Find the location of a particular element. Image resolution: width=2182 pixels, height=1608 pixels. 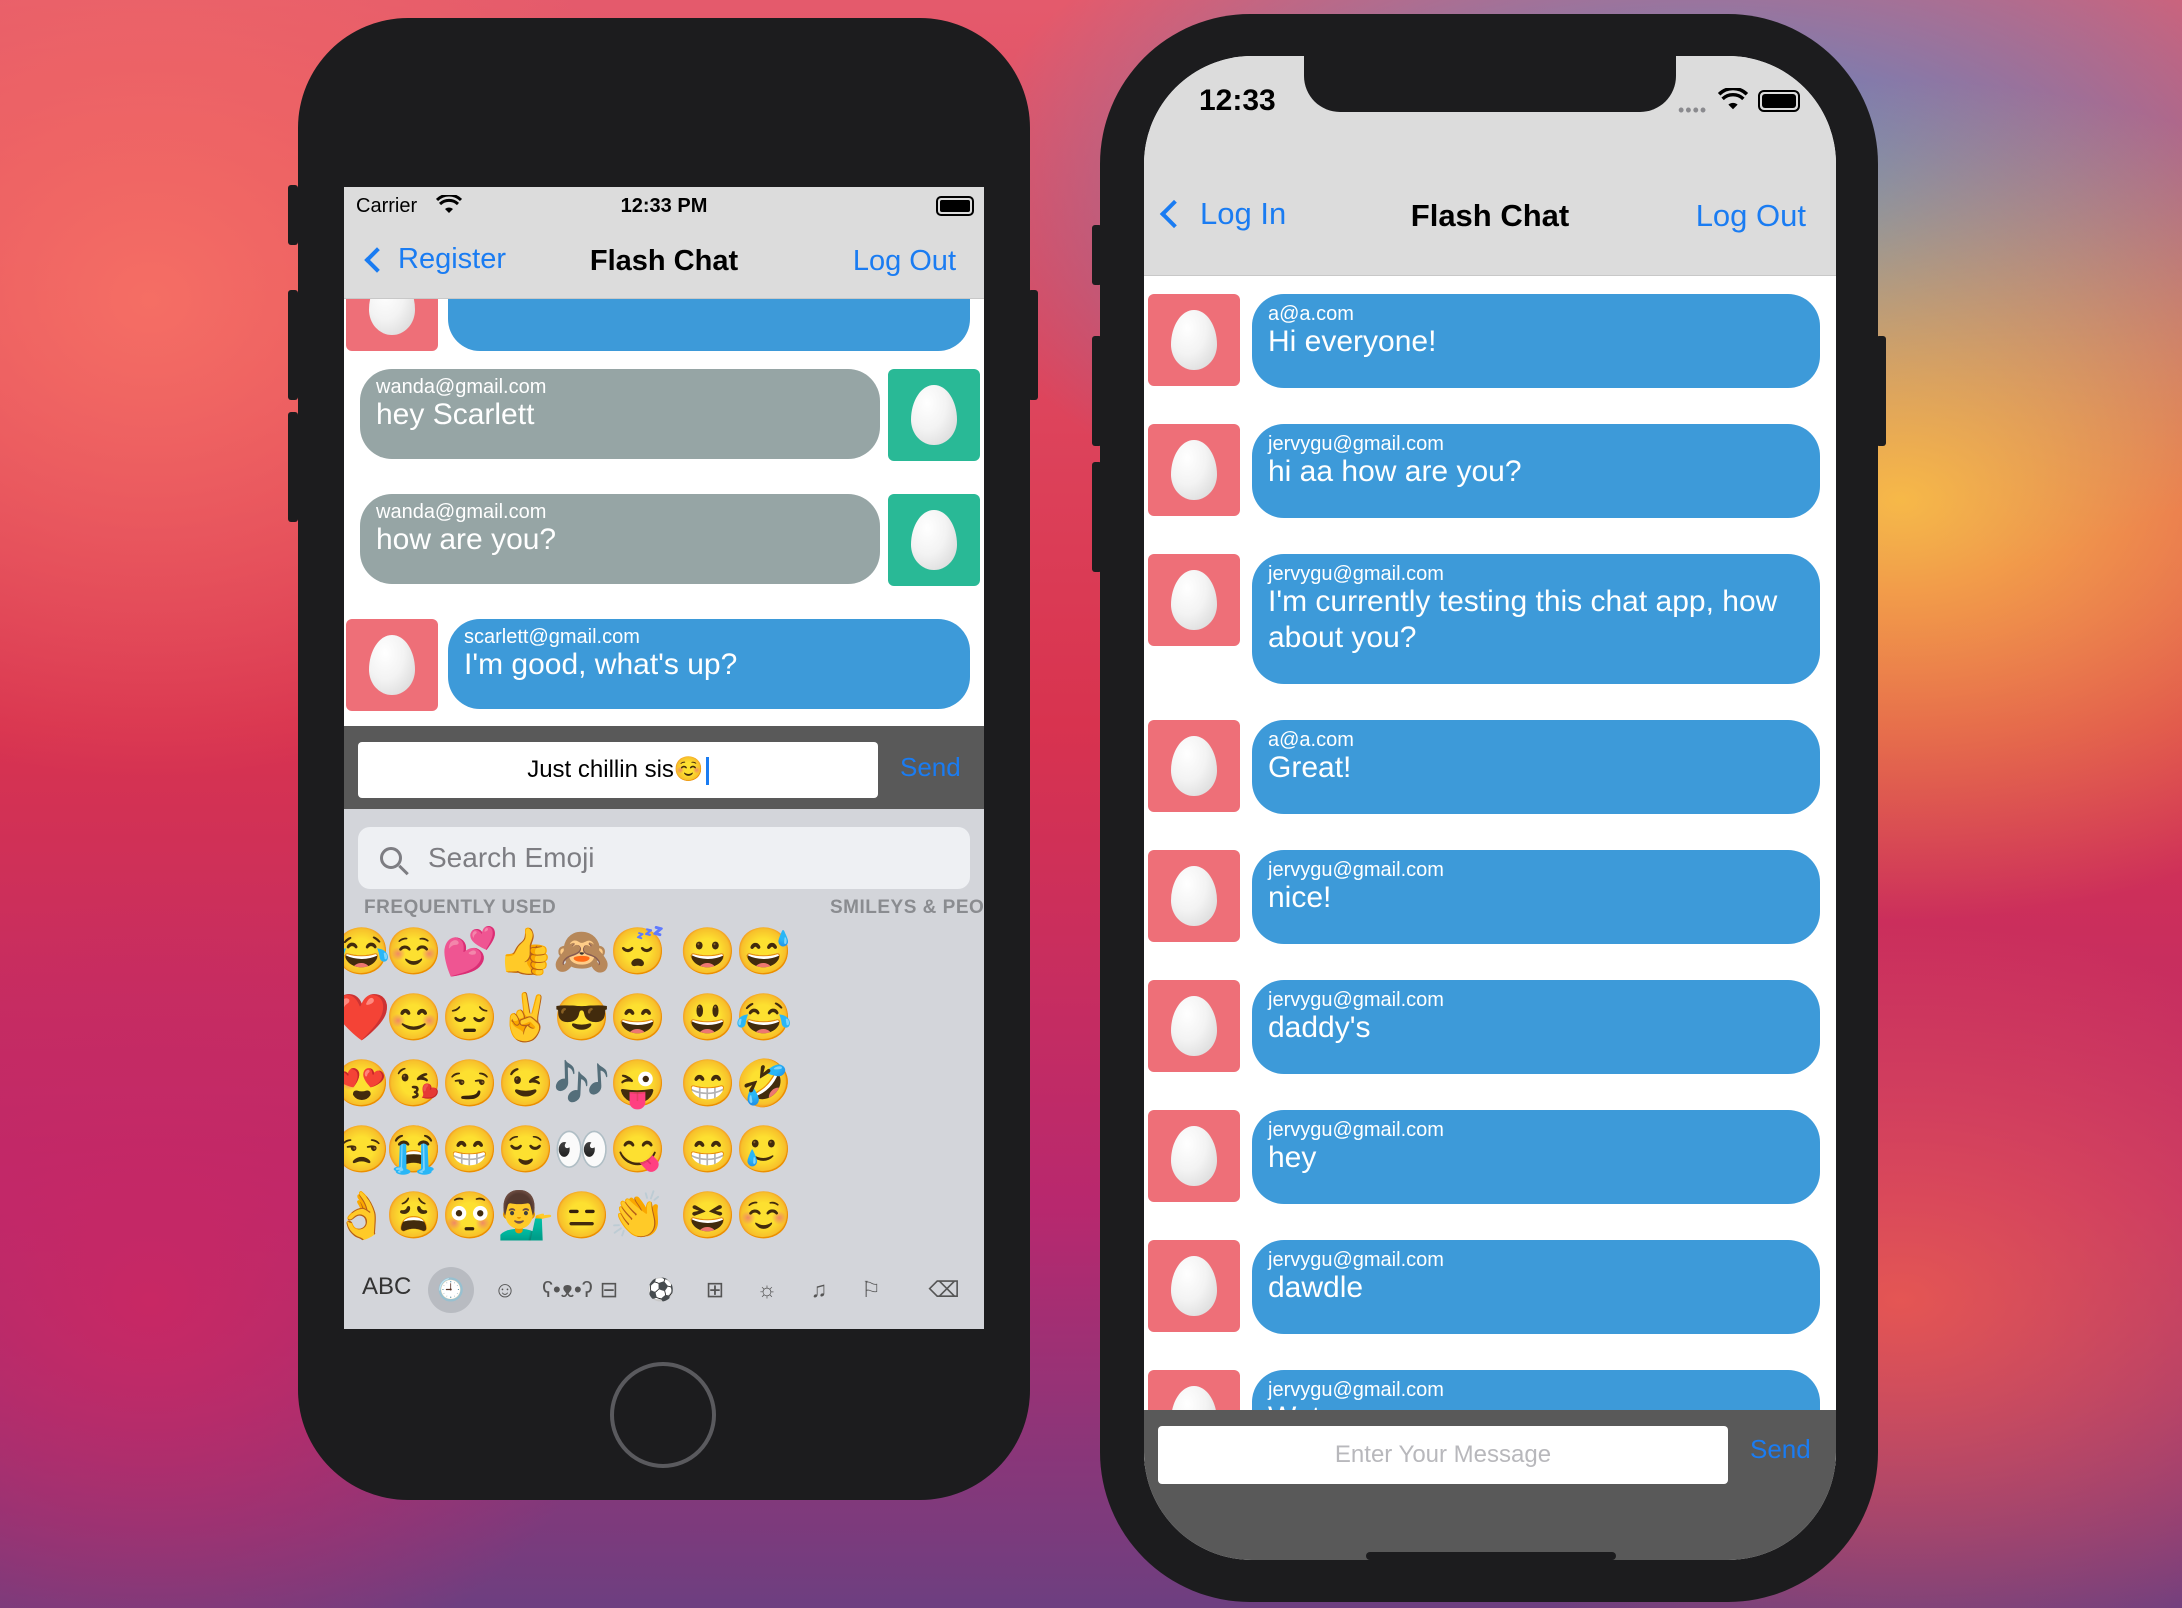

wifi-icon is located at coordinates (1733, 101).